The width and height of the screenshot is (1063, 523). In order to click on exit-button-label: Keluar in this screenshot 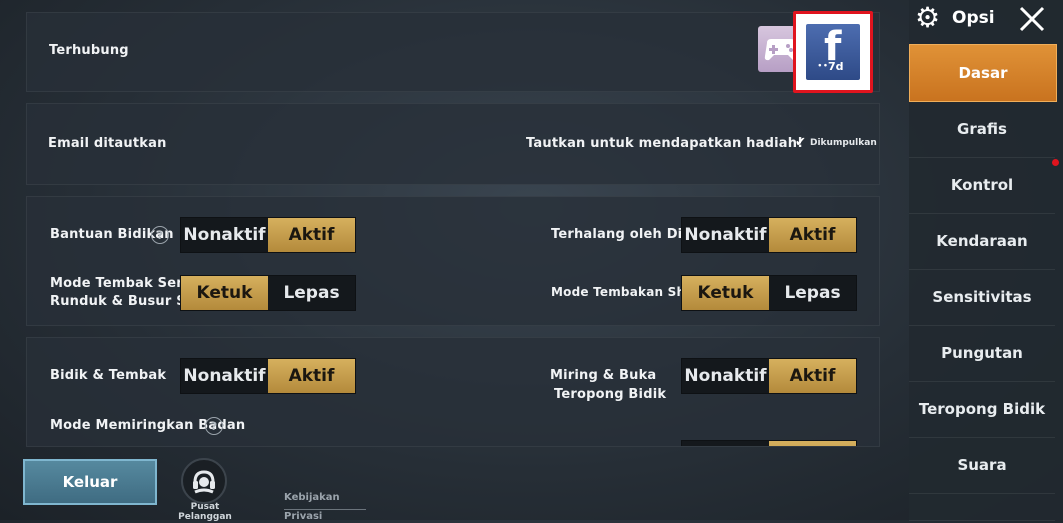, I will do `click(90, 482)`.